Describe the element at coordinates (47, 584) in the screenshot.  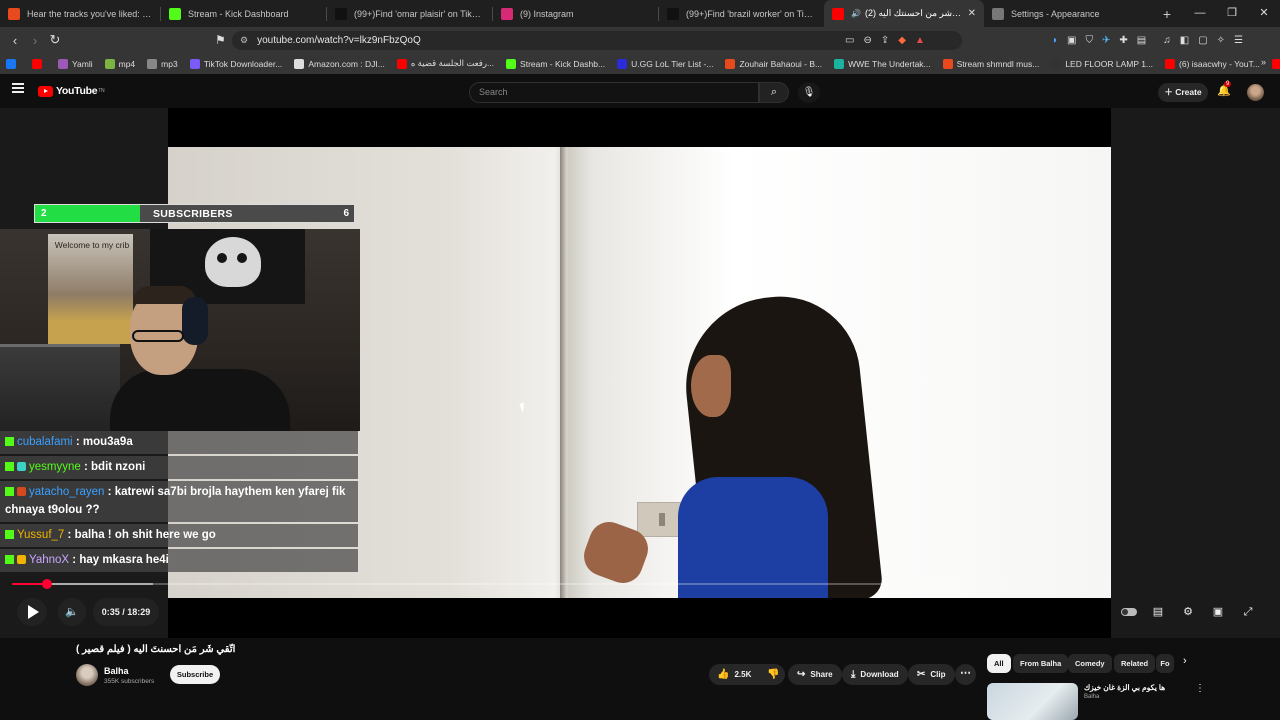
I see `progress-scrubber` at that location.